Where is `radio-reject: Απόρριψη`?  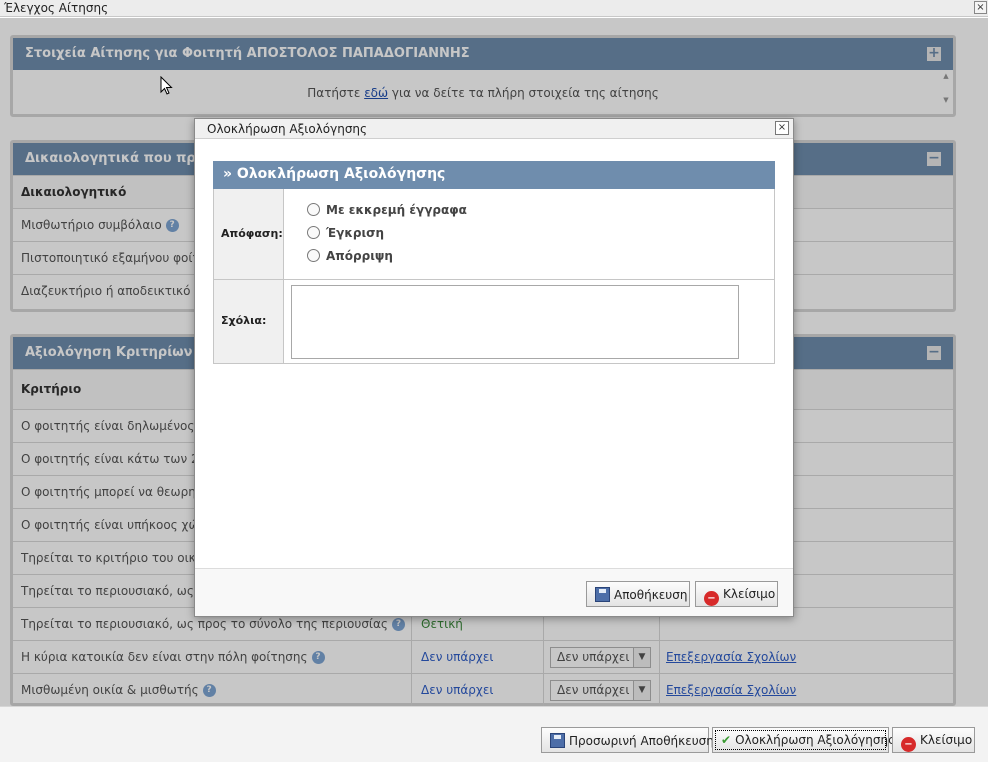
radio-reject: Απόρριψη is located at coordinates (350, 256).